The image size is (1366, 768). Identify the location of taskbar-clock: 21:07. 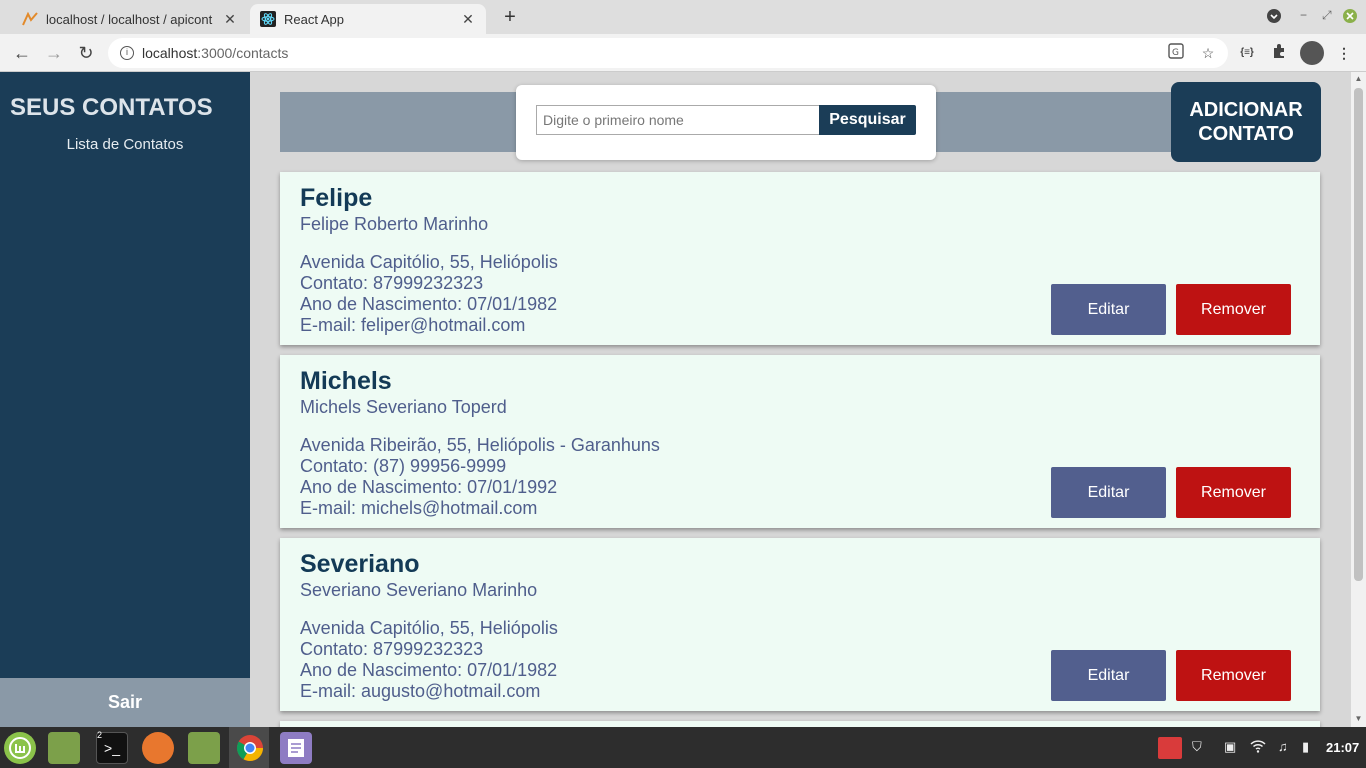
(1343, 747).